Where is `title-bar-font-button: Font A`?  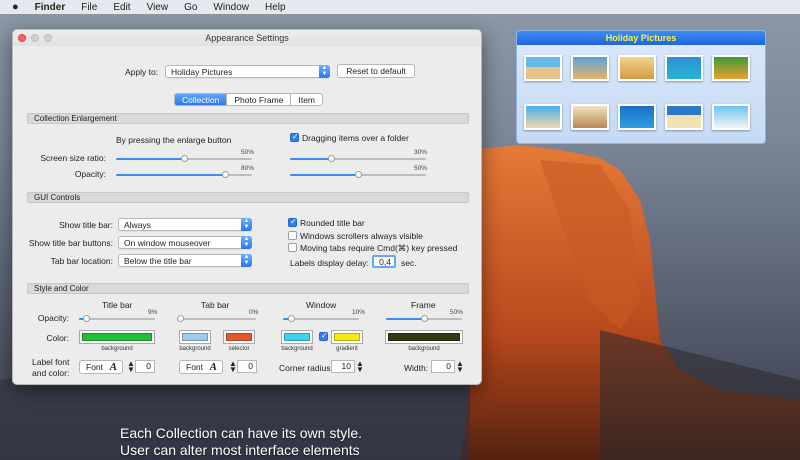 title-bar-font-button: Font A is located at coordinates (101, 367).